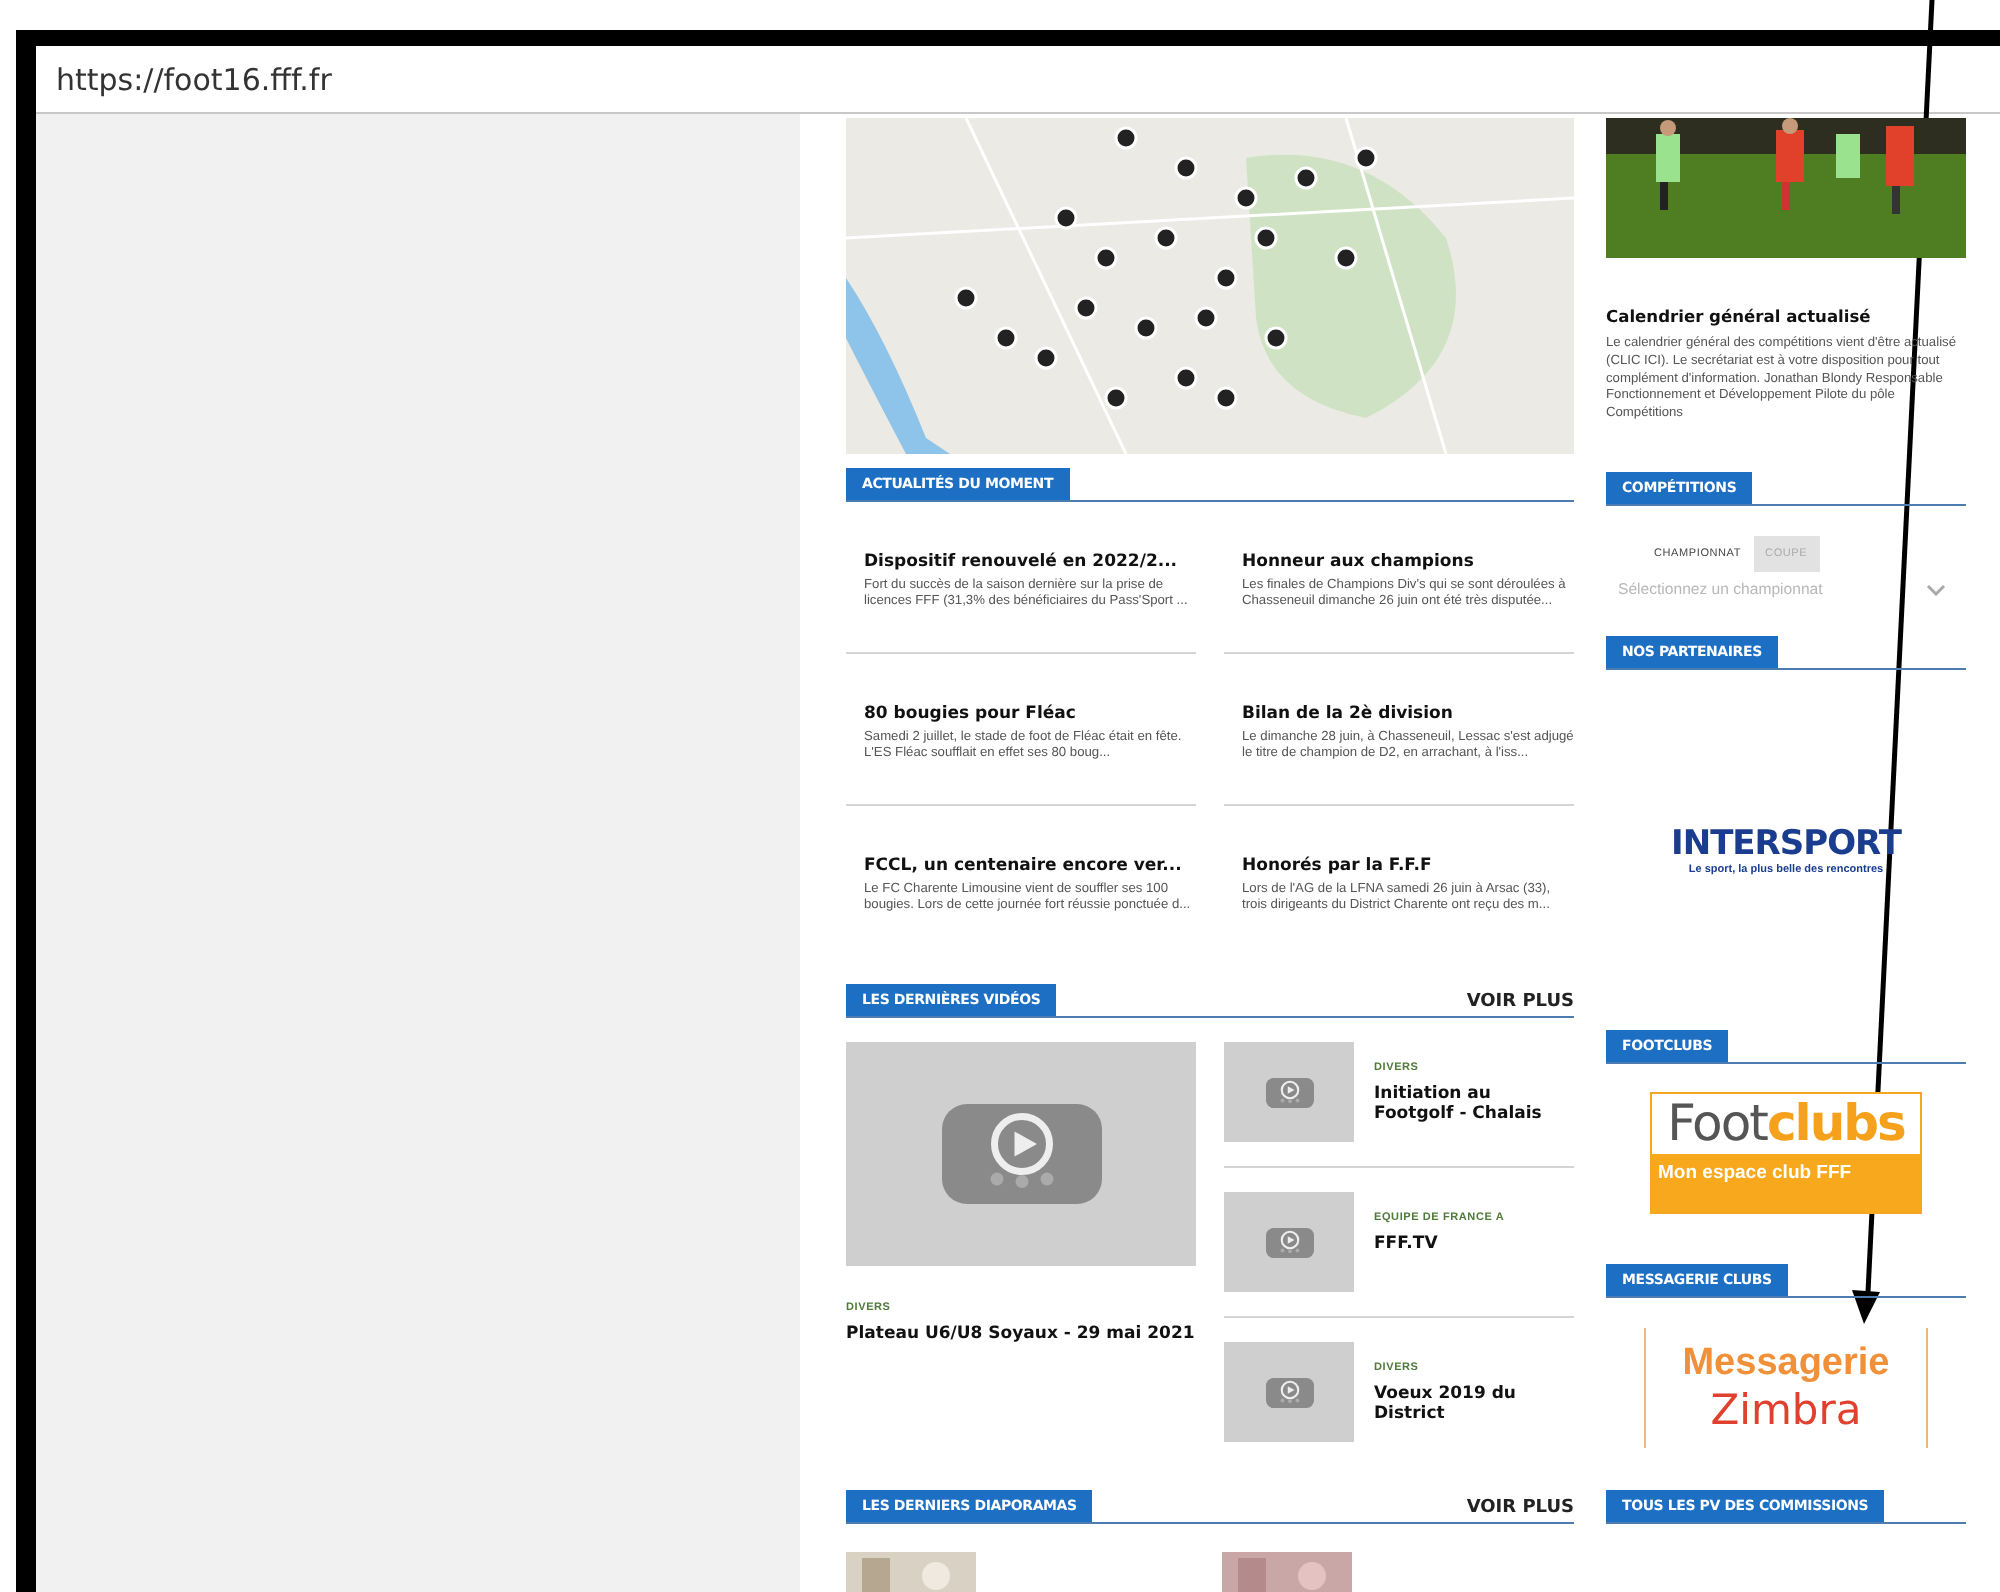  Describe the element at coordinates (1474, 1404) in the screenshot. I see `video-title: Voeux 2019 du District` at that location.